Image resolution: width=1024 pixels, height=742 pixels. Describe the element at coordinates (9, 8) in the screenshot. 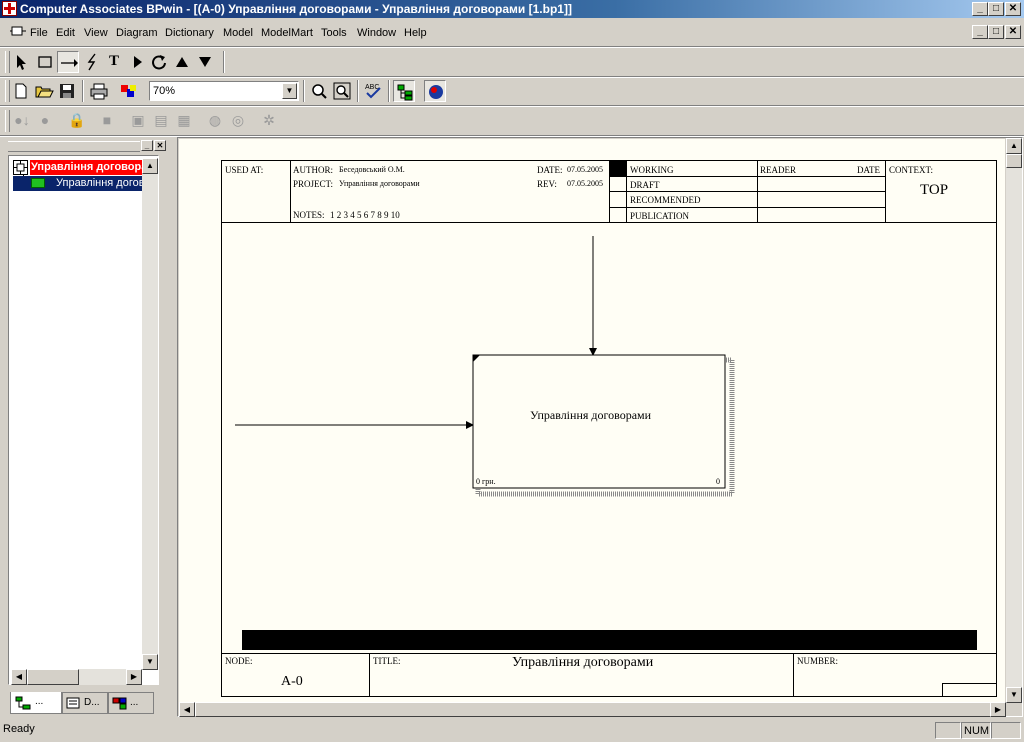

I see `app-icon` at that location.